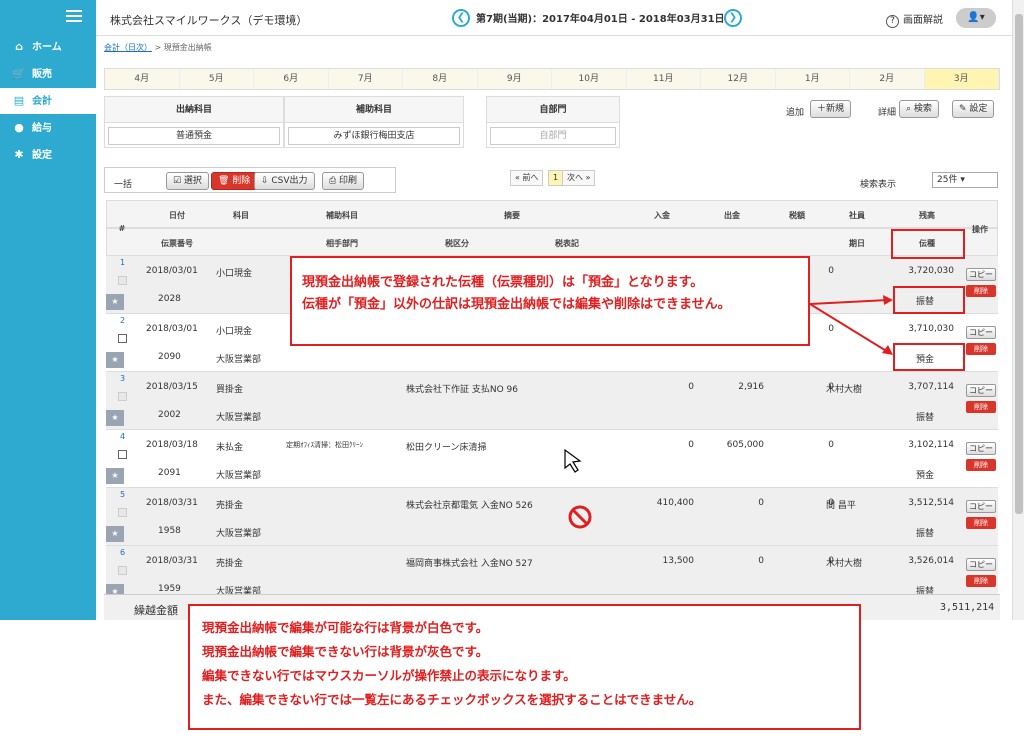 This screenshot has width=1024, height=737. Describe the element at coordinates (123, 262) in the screenshot. I see `row-number: 1` at that location.